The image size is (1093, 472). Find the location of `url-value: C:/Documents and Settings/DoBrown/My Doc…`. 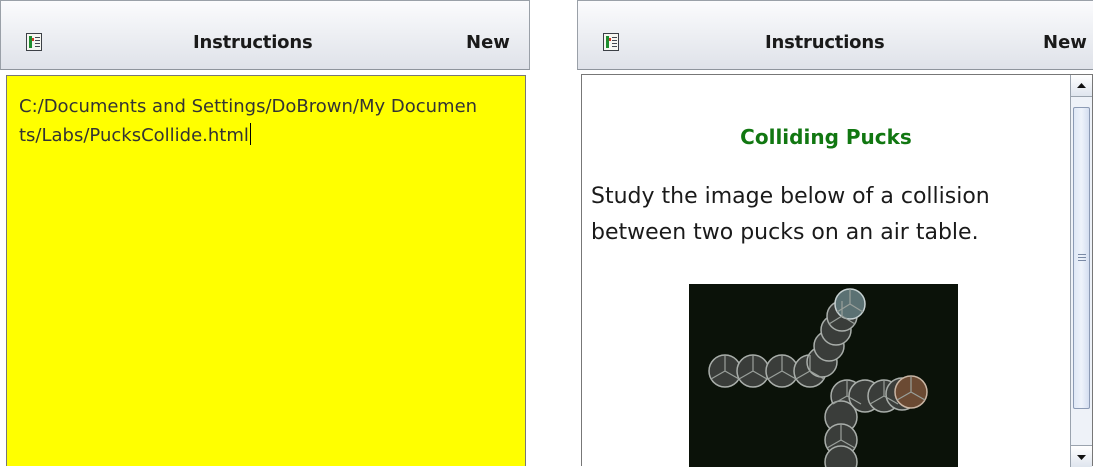

url-value: C:/Documents and Settings/DoBrown/My Doc… is located at coordinates (248, 121).